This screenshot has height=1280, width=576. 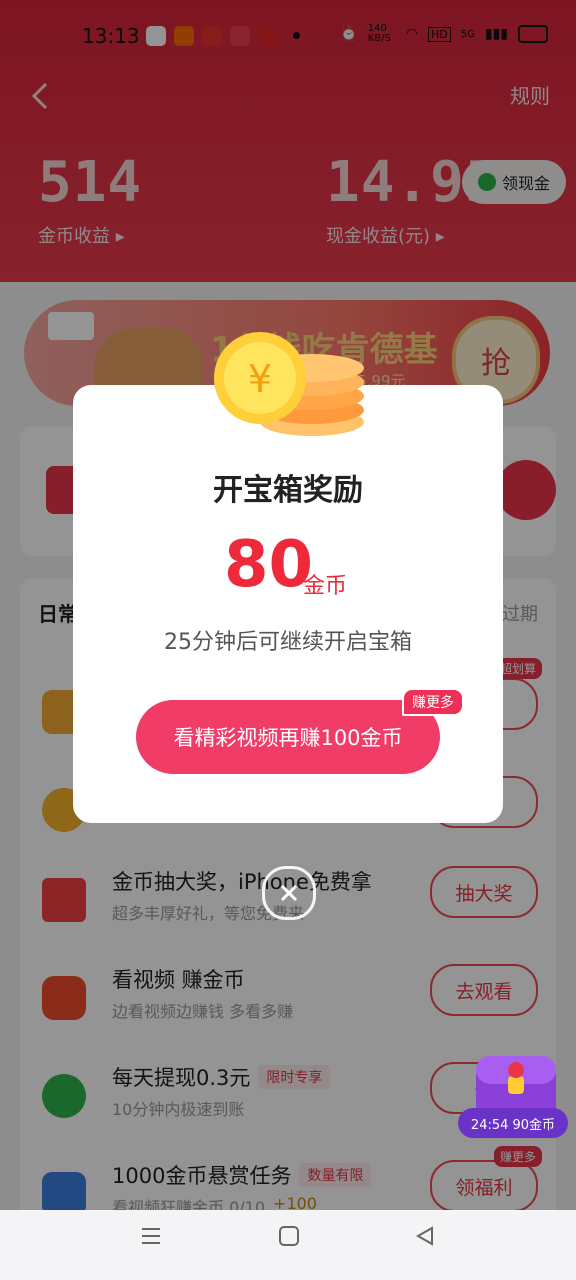 What do you see at coordinates (325, 586) in the screenshot?
I see `reward-unit: 金币` at bounding box center [325, 586].